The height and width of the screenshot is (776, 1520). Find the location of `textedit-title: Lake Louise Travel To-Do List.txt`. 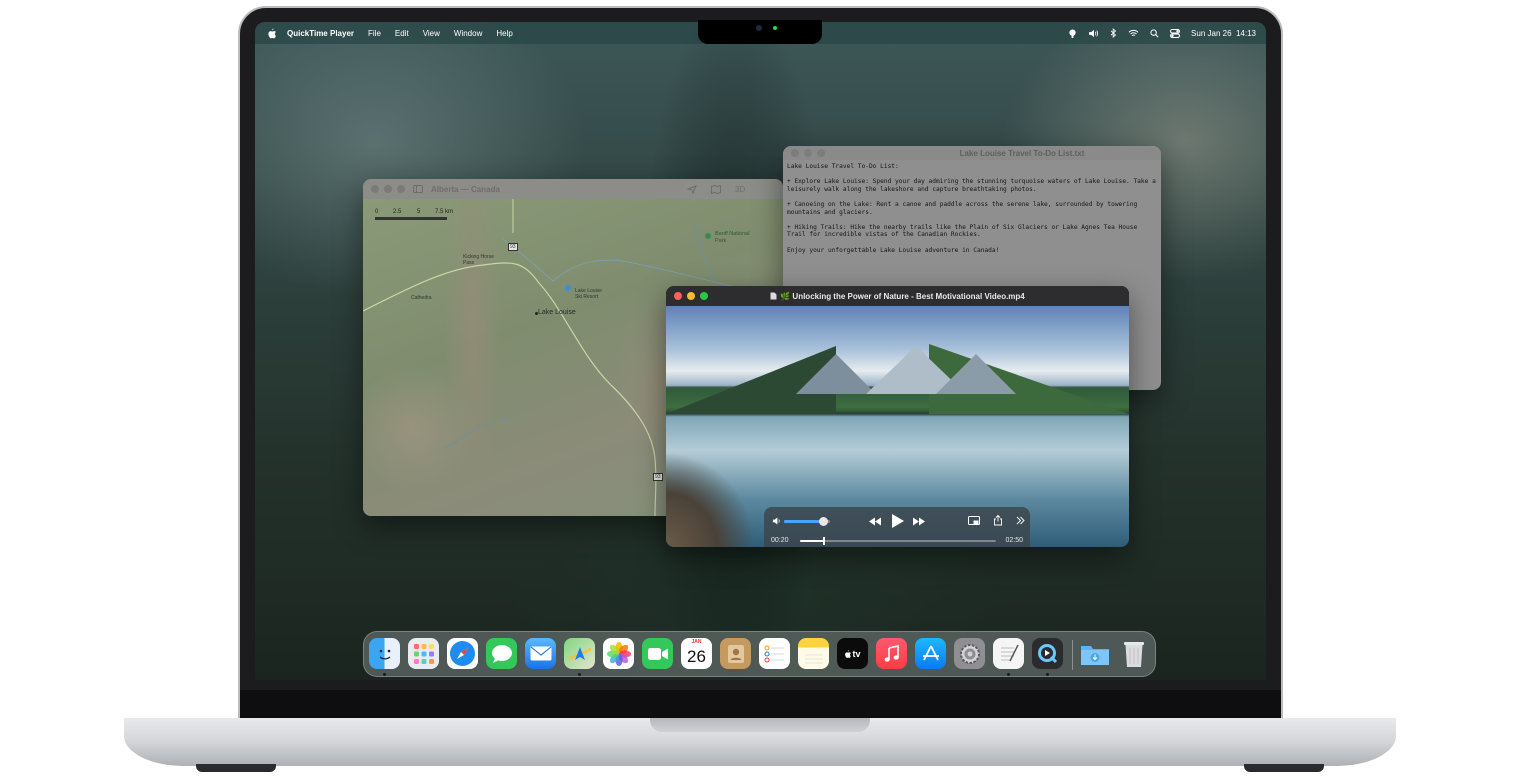

textedit-title: Lake Louise Travel To-Do List.txt is located at coordinates (1022, 153).